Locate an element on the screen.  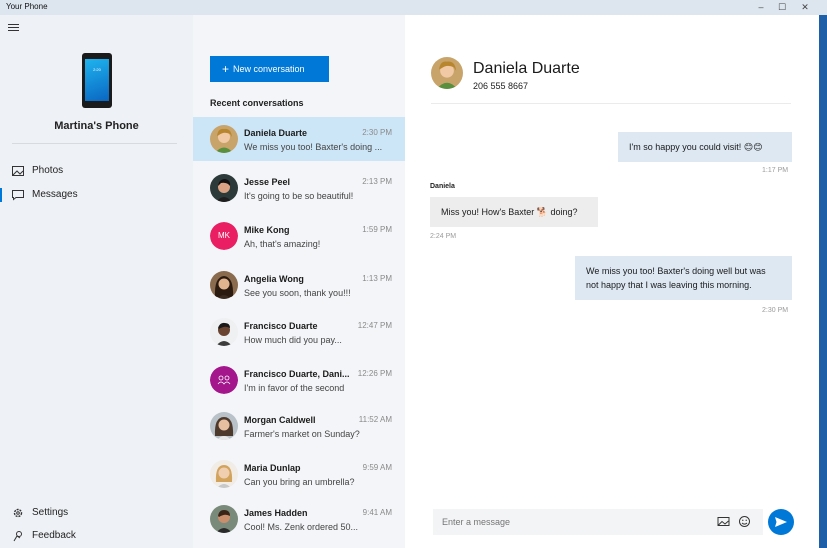
messages-icon is located at coordinates (18, 195).